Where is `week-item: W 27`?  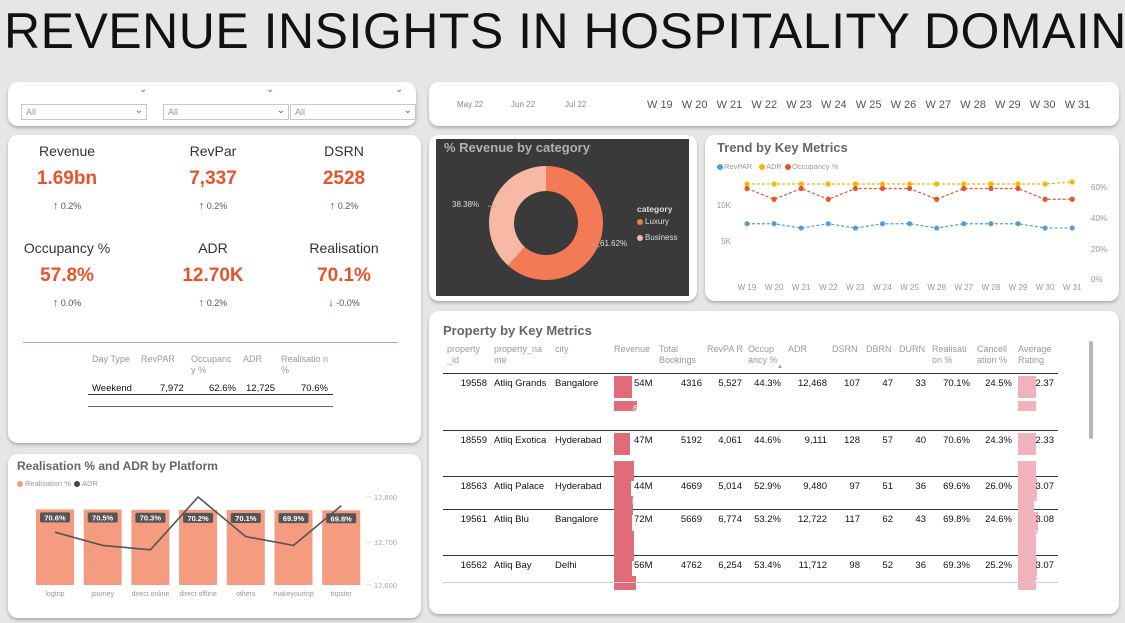 week-item: W 27 is located at coordinates (938, 105).